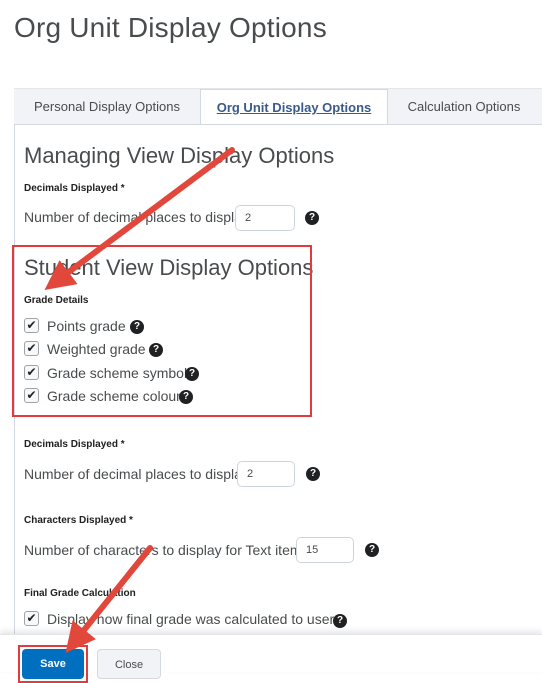 The width and height of the screenshot is (542, 683). Describe the element at coordinates (179, 155) in the screenshot. I see `managing-view-heading: Managing View Display Options` at that location.